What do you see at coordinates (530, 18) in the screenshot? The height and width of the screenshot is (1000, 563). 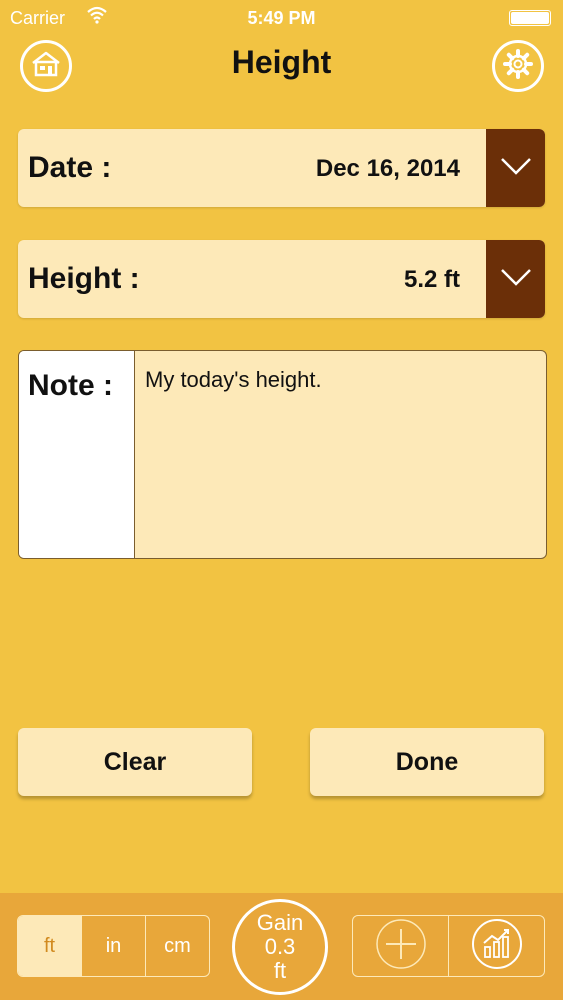 I see `battery-icon` at bounding box center [530, 18].